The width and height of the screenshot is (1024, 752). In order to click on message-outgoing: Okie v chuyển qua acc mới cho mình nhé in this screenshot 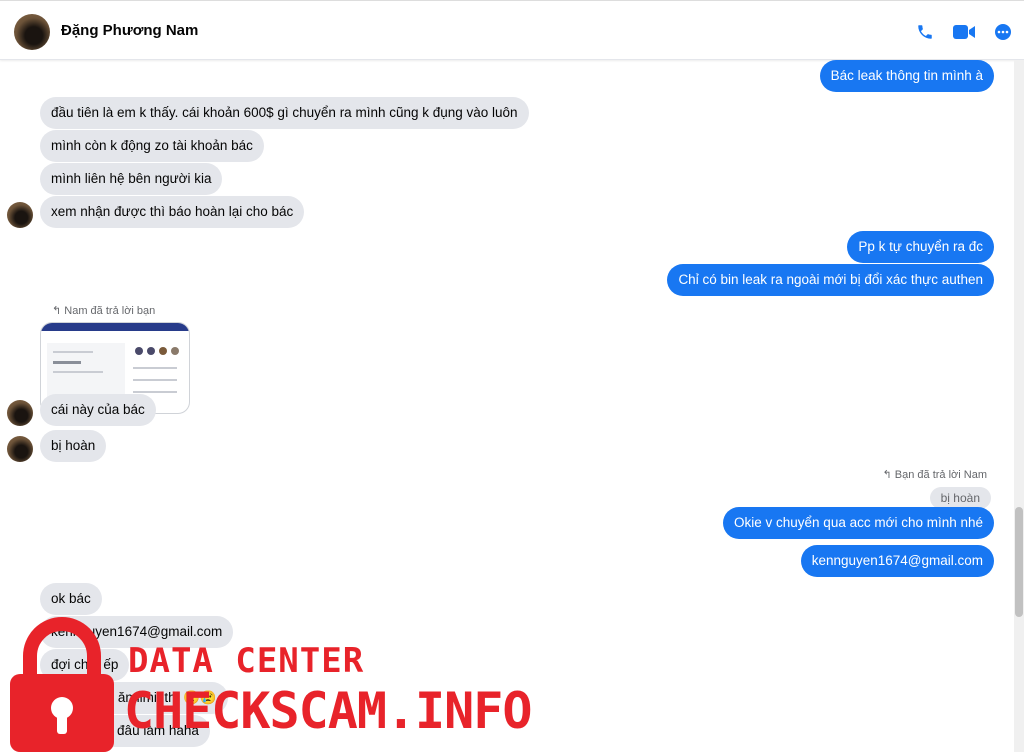, I will do `click(858, 523)`.